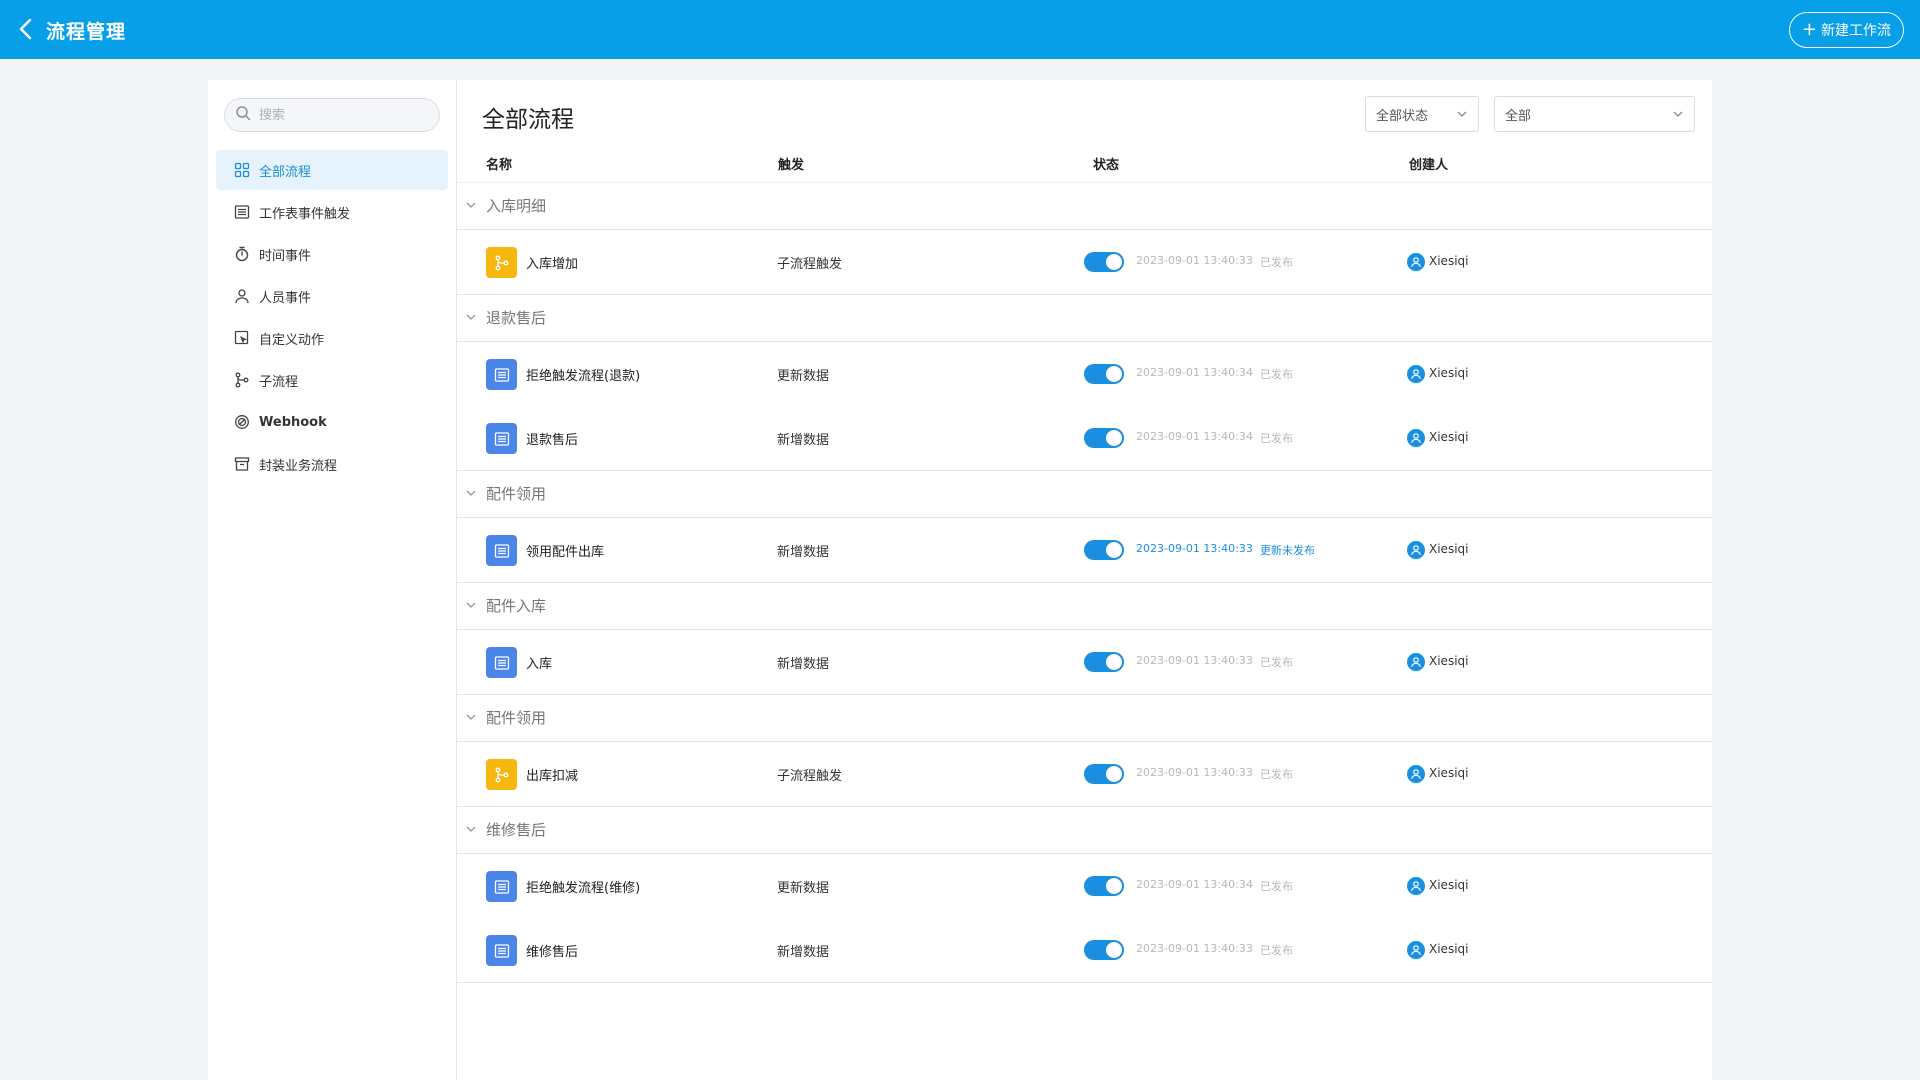 The width and height of the screenshot is (1920, 1080). Describe the element at coordinates (583, 374) in the screenshot. I see `workflow-name: 拒绝触发流程(退款)` at that location.